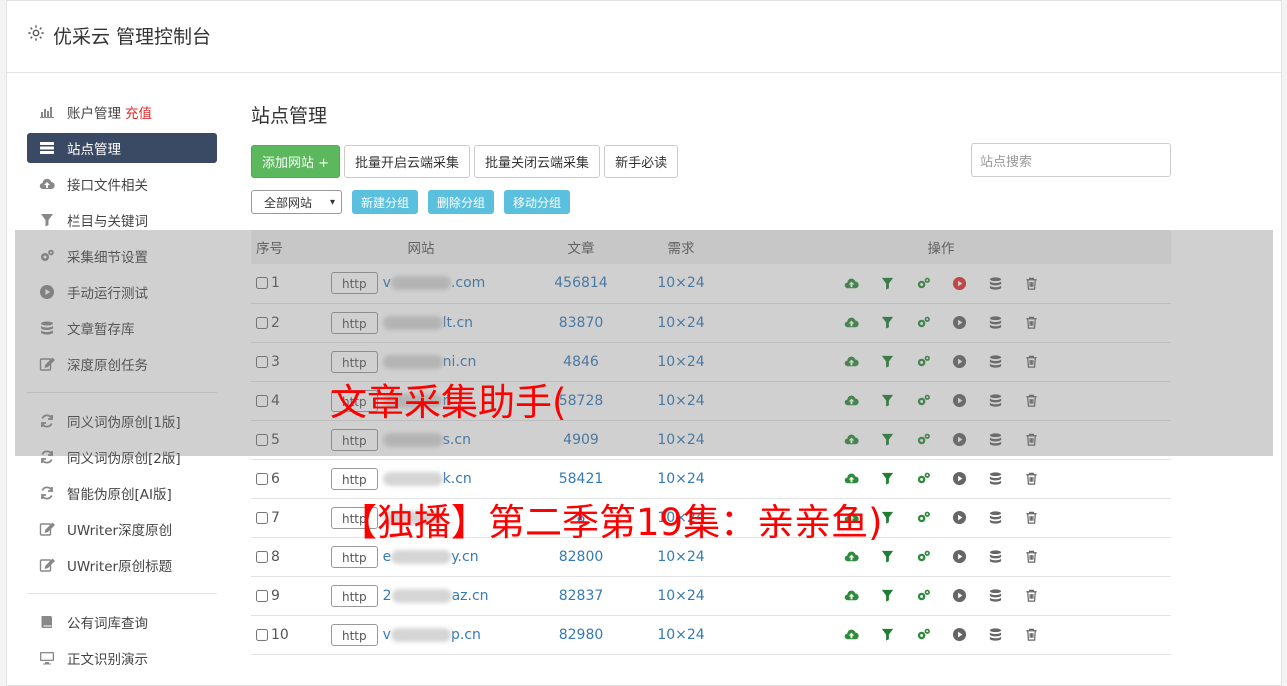  I want to click on site-domain-head: 2, so click(387, 596).